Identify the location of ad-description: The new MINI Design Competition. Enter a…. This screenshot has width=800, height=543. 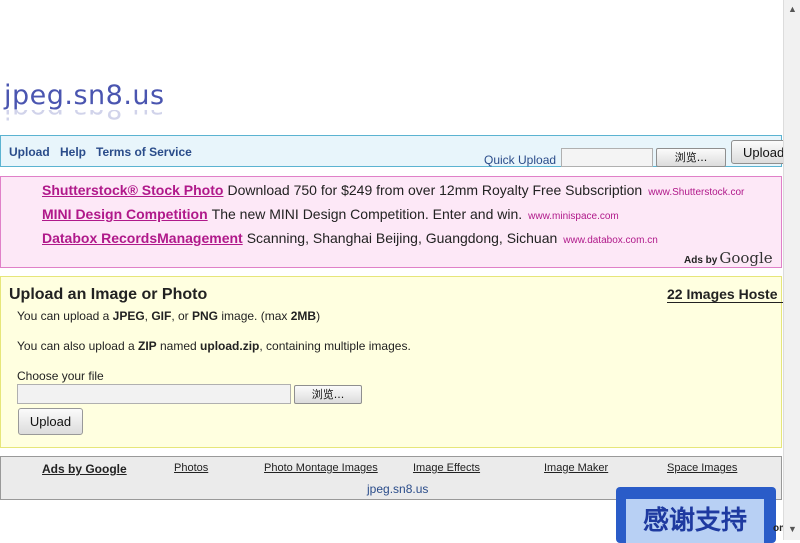
(367, 214).